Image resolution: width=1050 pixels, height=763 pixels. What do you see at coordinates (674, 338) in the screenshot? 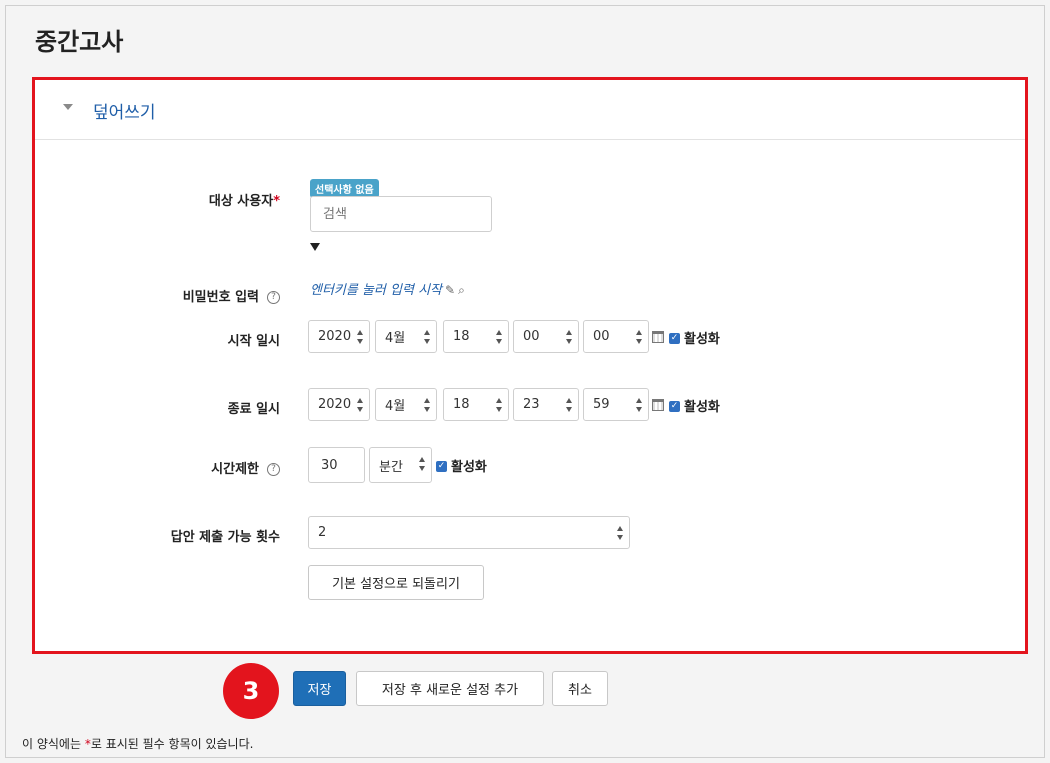
I see `start-enable-checkbox: ✓` at bounding box center [674, 338].